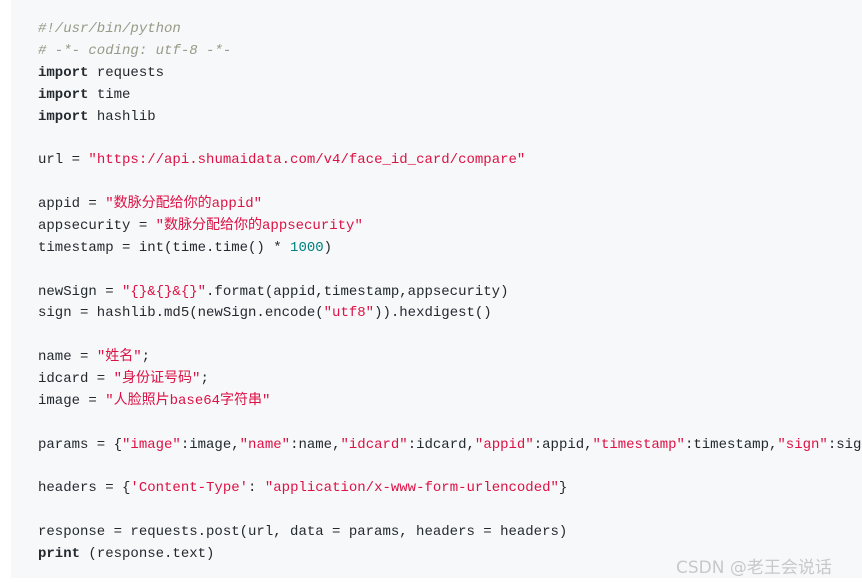 This screenshot has height=583, width=862. I want to click on code-token-str: "utf8", so click(349, 313).